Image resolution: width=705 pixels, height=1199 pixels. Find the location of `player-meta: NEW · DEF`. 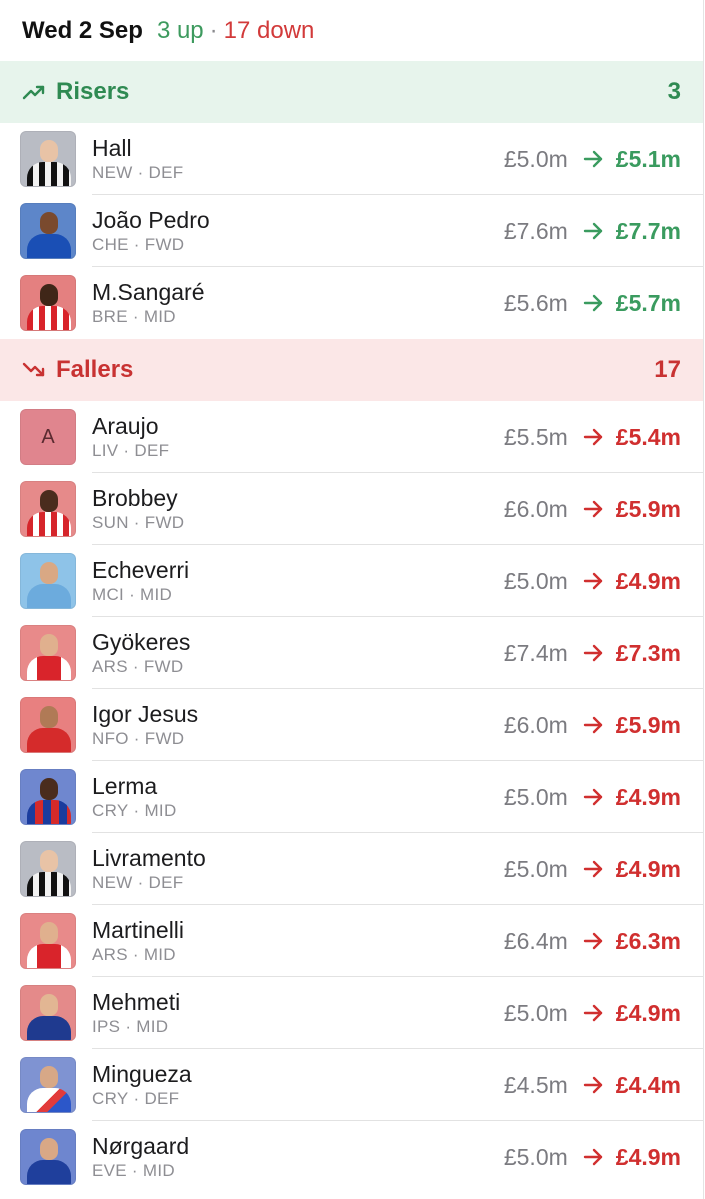

player-meta: NEW · DEF is located at coordinates (298, 172).